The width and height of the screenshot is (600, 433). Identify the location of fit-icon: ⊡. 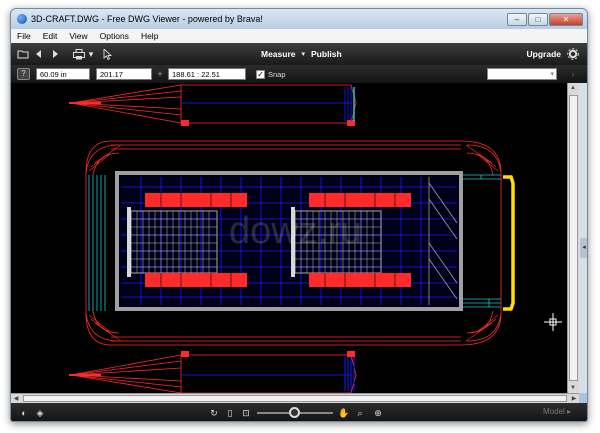
(246, 413).